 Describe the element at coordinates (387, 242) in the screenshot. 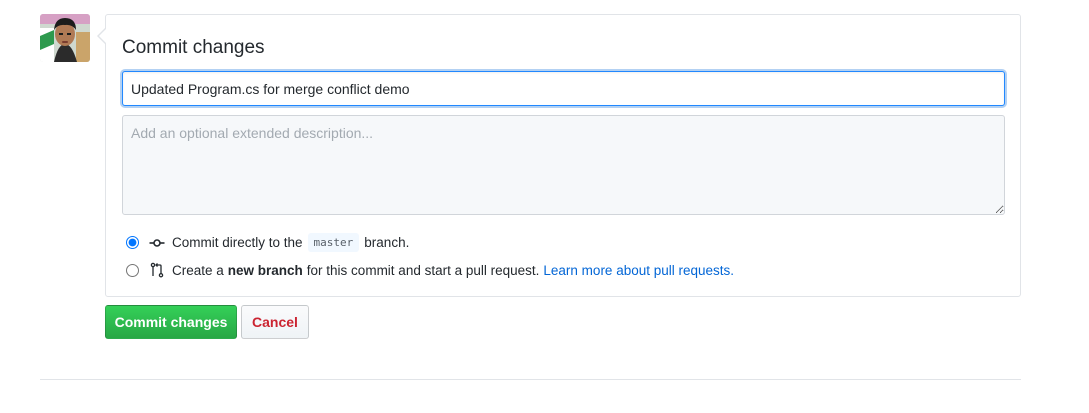

I see `commit-direct-suffix: branch.` at that location.